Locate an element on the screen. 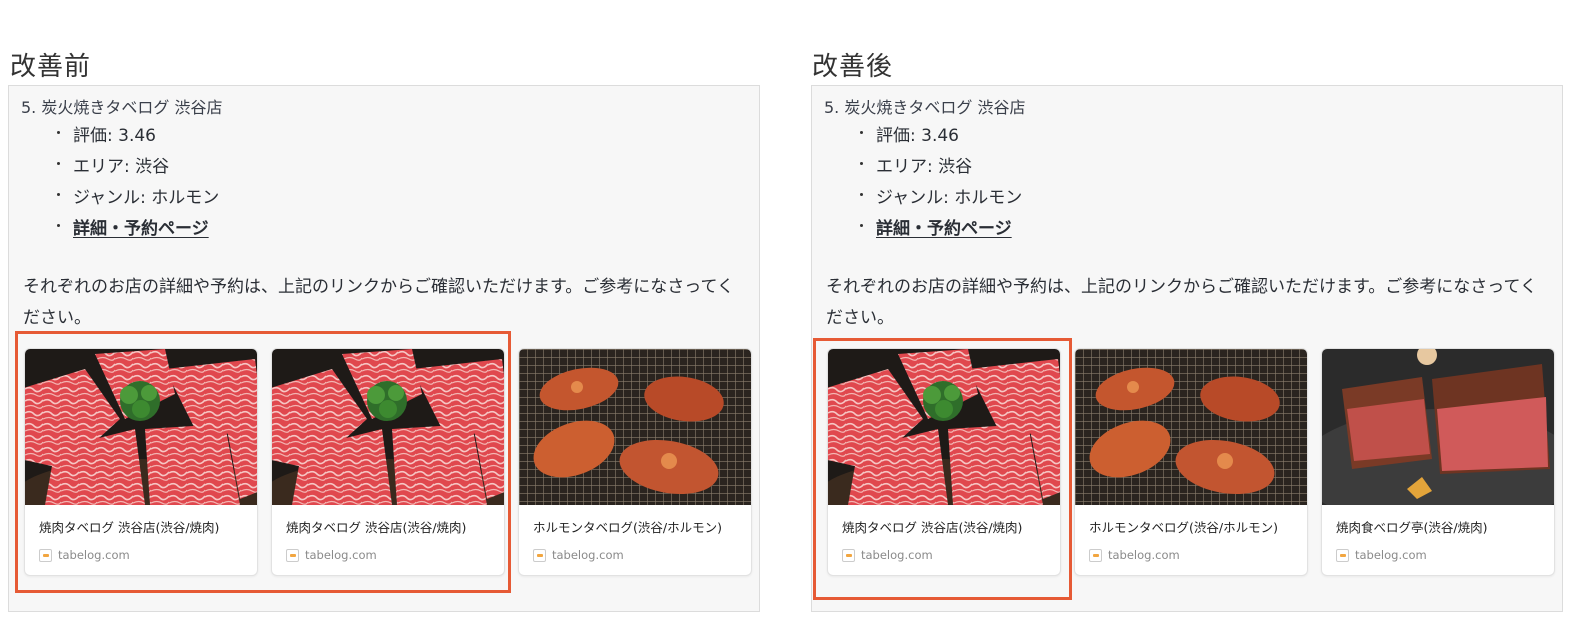 The height and width of the screenshot is (627, 1593). link-card: 焼肉食べログ亭(渋谷/焼肉) tabelog.com is located at coordinates (1438, 462).